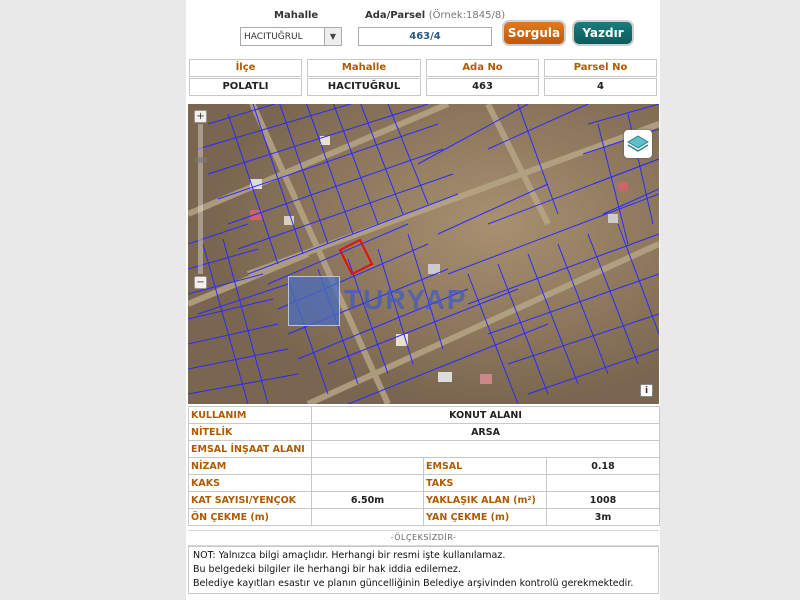 Image resolution: width=800 pixels, height=600 pixels. I want to click on on-cekme-value, so click(367, 517).